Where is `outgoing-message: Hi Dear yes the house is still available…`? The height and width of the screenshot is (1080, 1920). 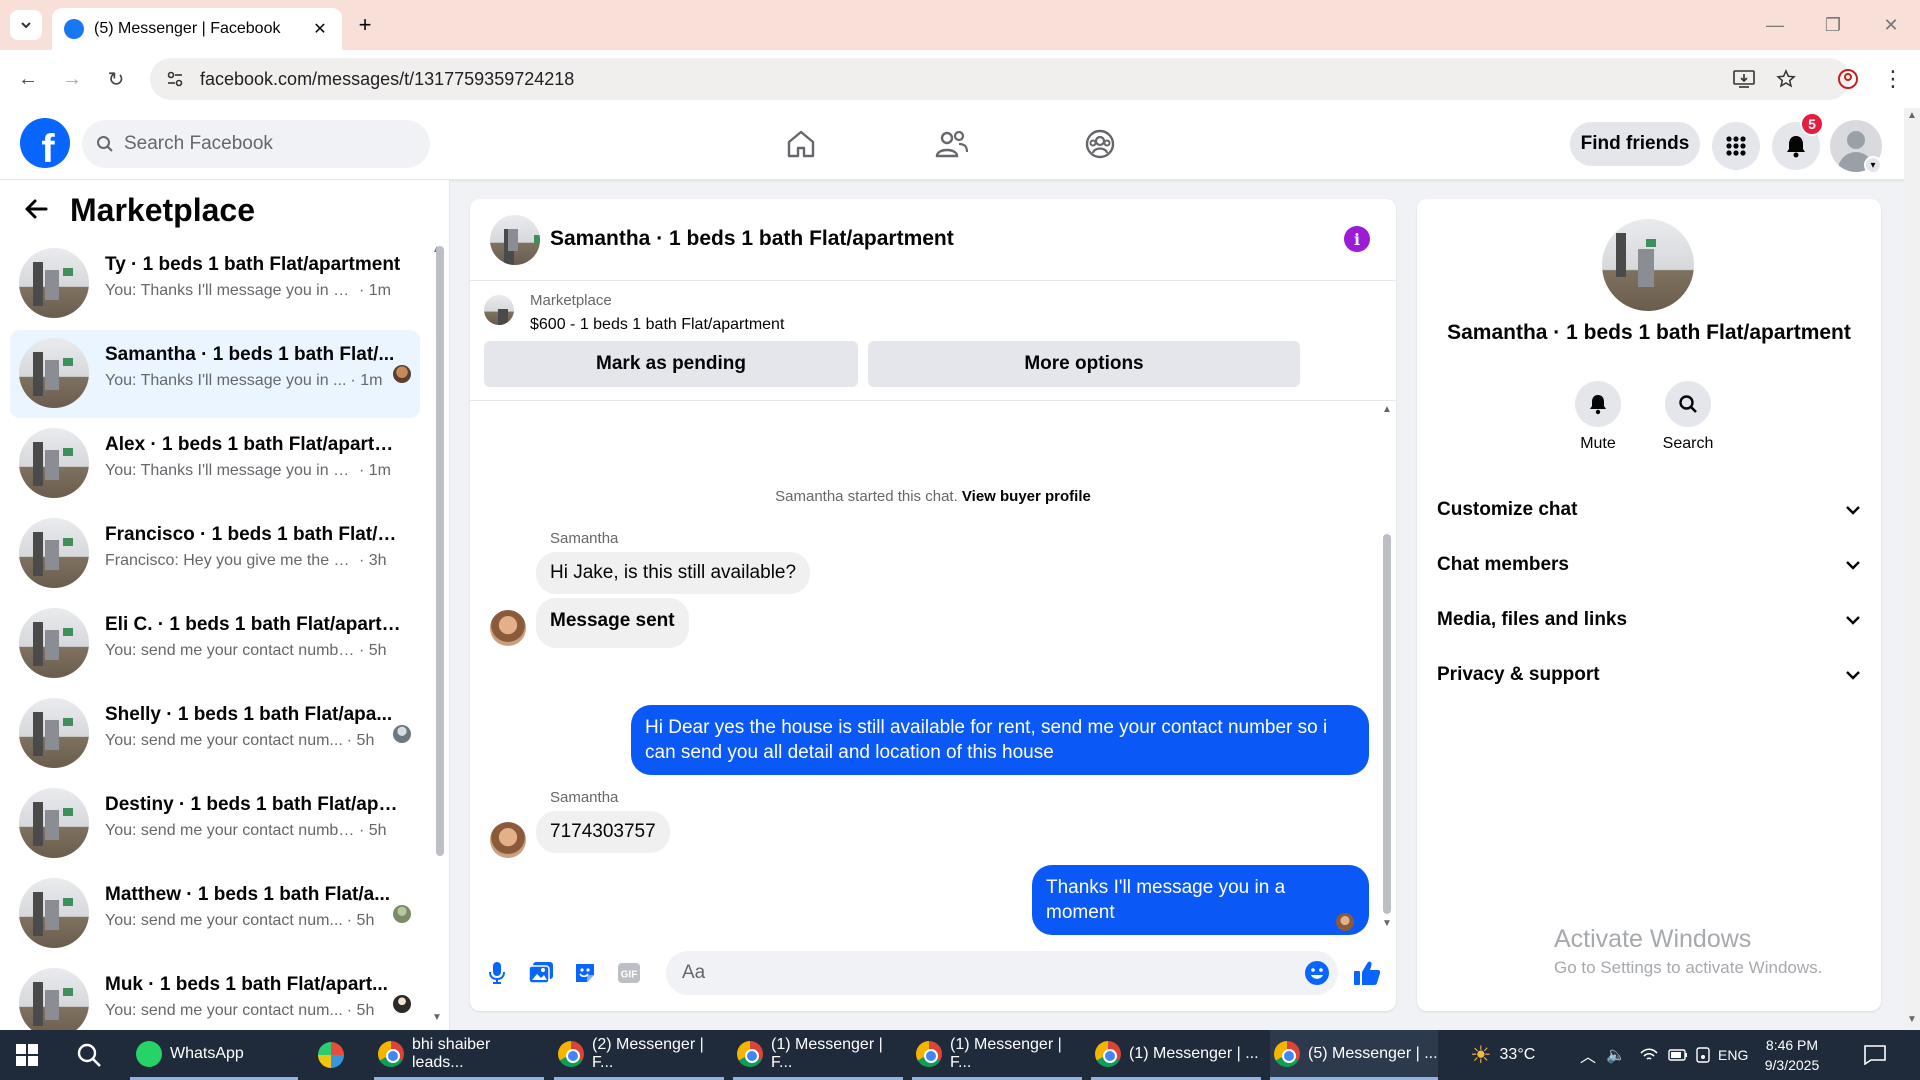
outgoing-message: Hi Dear yes the house is still available… is located at coordinates (1000, 740).